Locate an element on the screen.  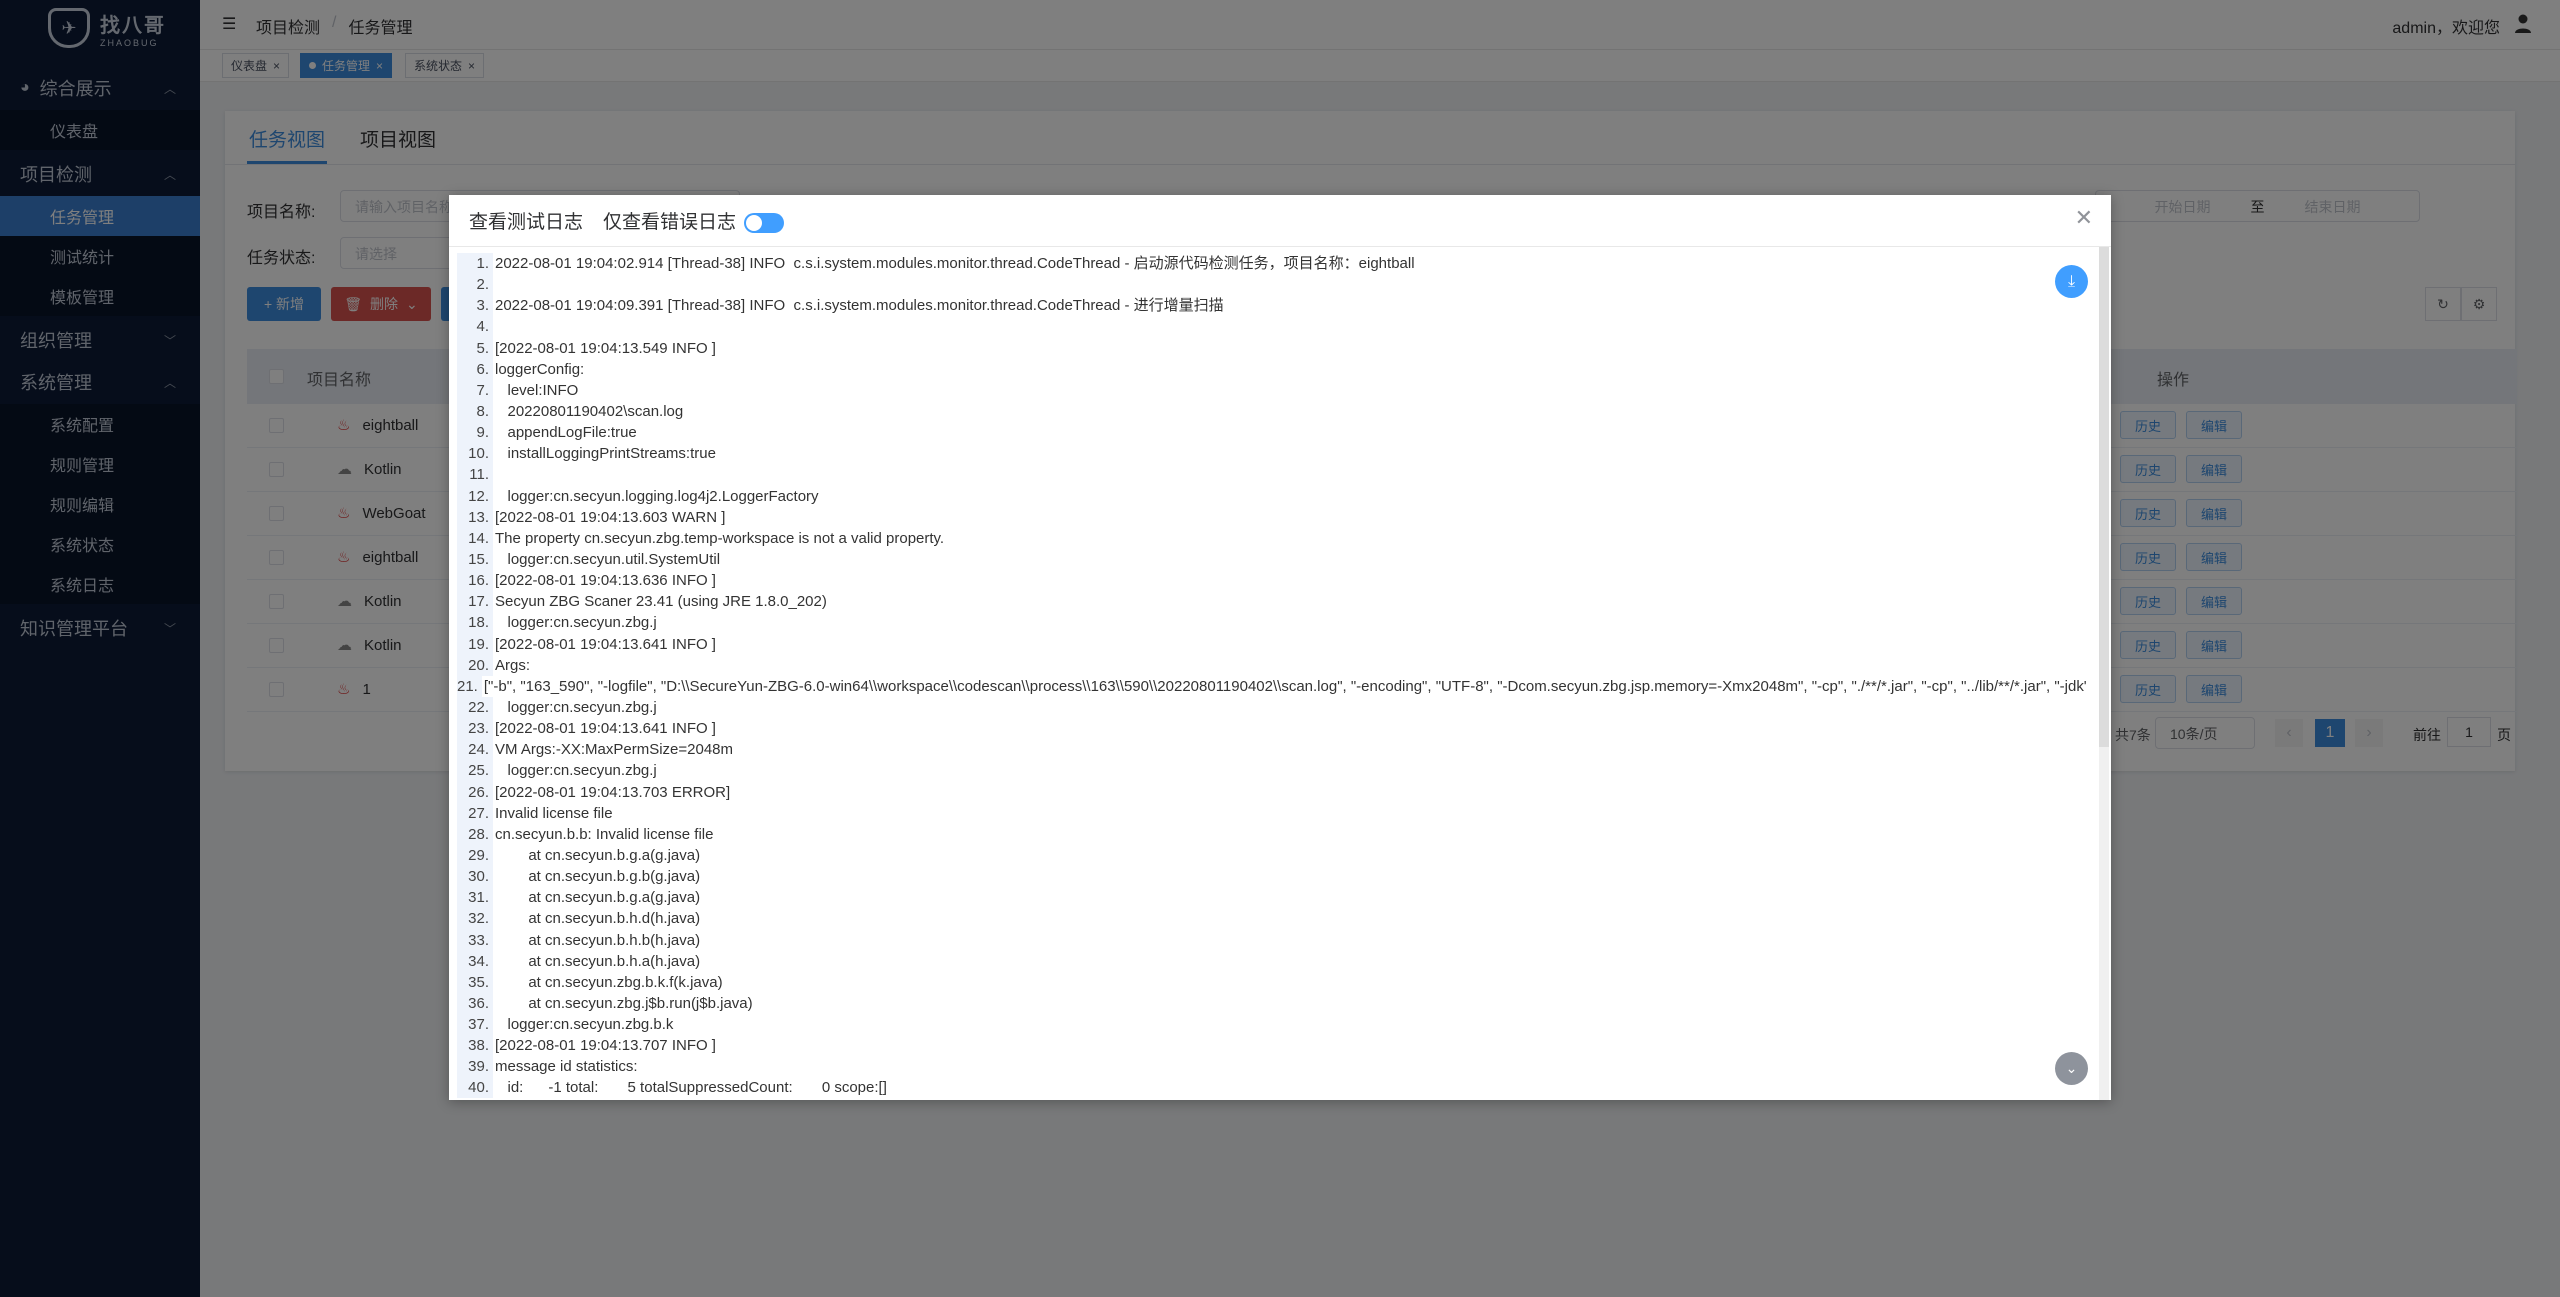
error-only-label: 仅查看错误日志 is located at coordinates (670, 222).